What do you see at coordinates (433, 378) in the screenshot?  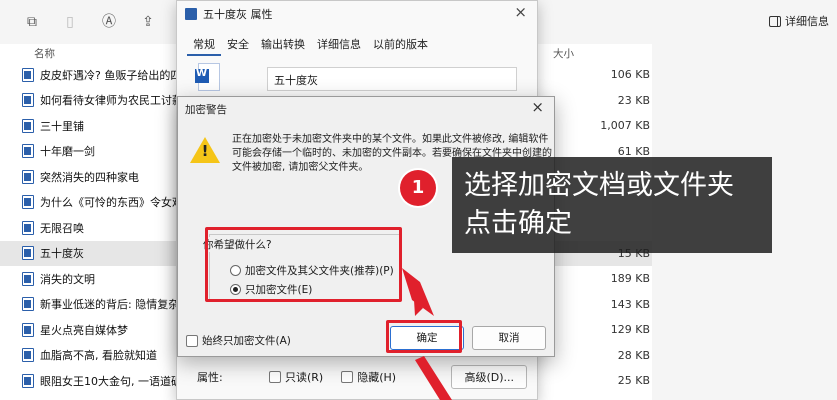 I see `arrow-lower` at bounding box center [433, 378].